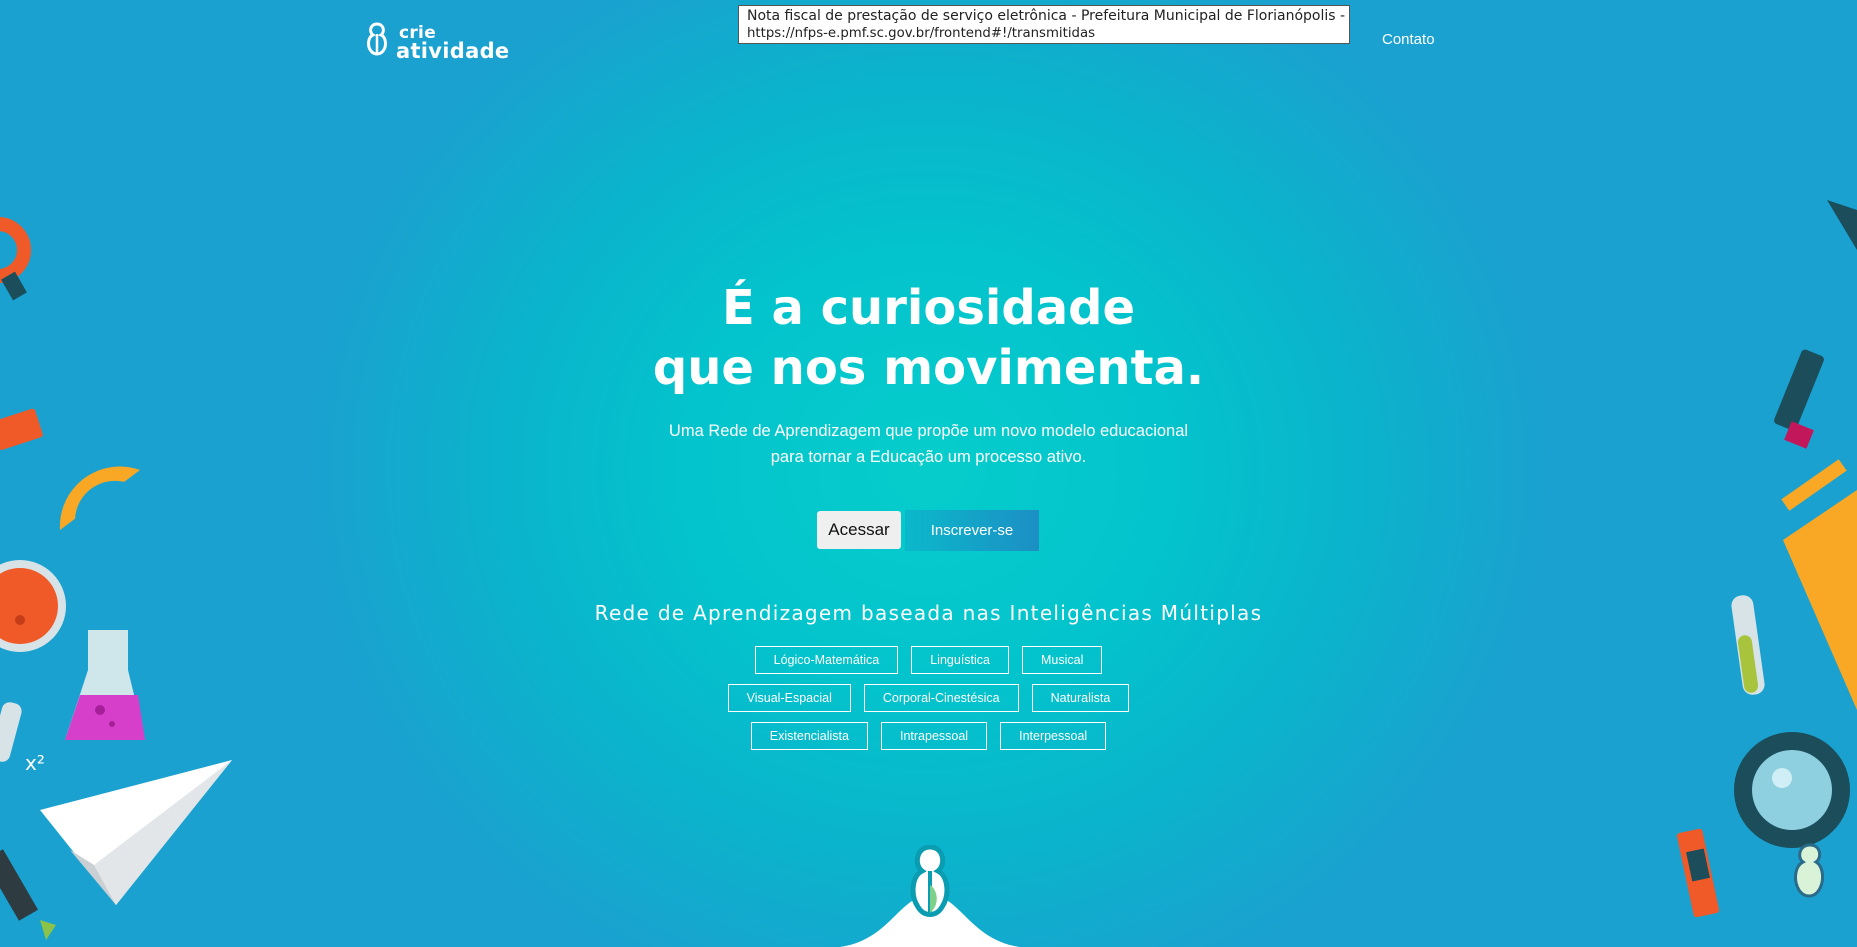 This screenshot has width=1857, height=947. What do you see at coordinates (972, 530) in the screenshot?
I see `signup-button: Inscrever-se` at bounding box center [972, 530].